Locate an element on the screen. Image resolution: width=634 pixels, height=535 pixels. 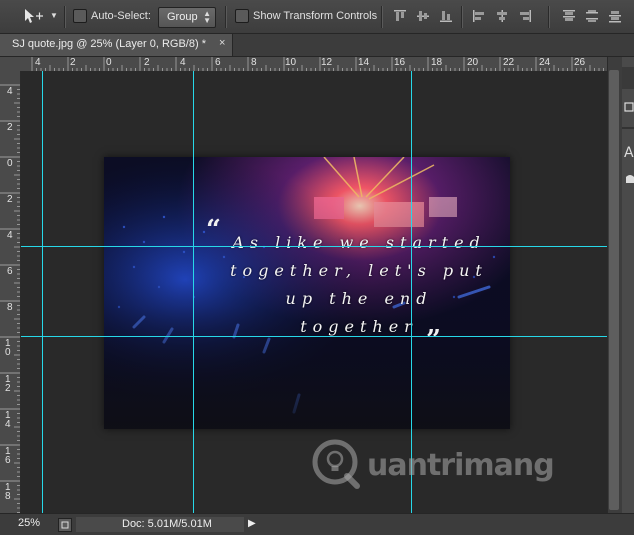
vertical-scrollbar-thumb is located at coordinates (614, 290).